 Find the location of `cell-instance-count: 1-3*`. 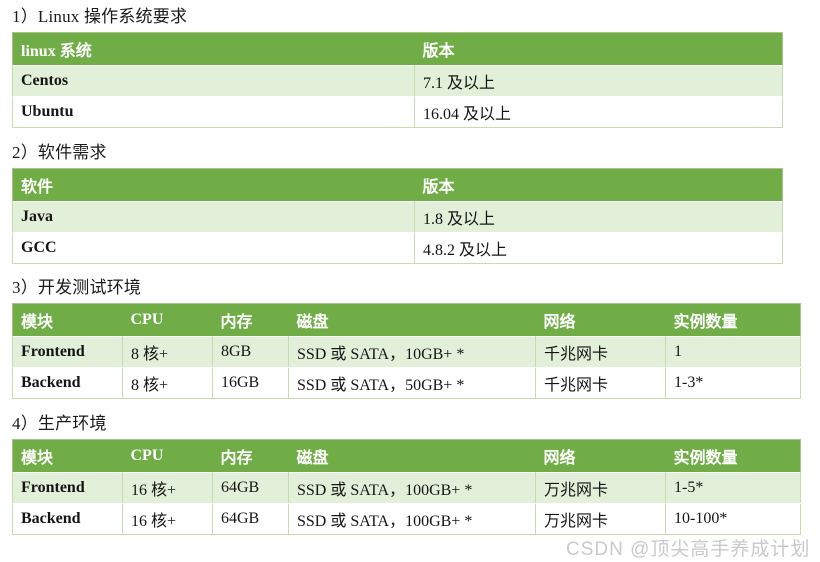

cell-instance-count: 1-3* is located at coordinates (733, 383).